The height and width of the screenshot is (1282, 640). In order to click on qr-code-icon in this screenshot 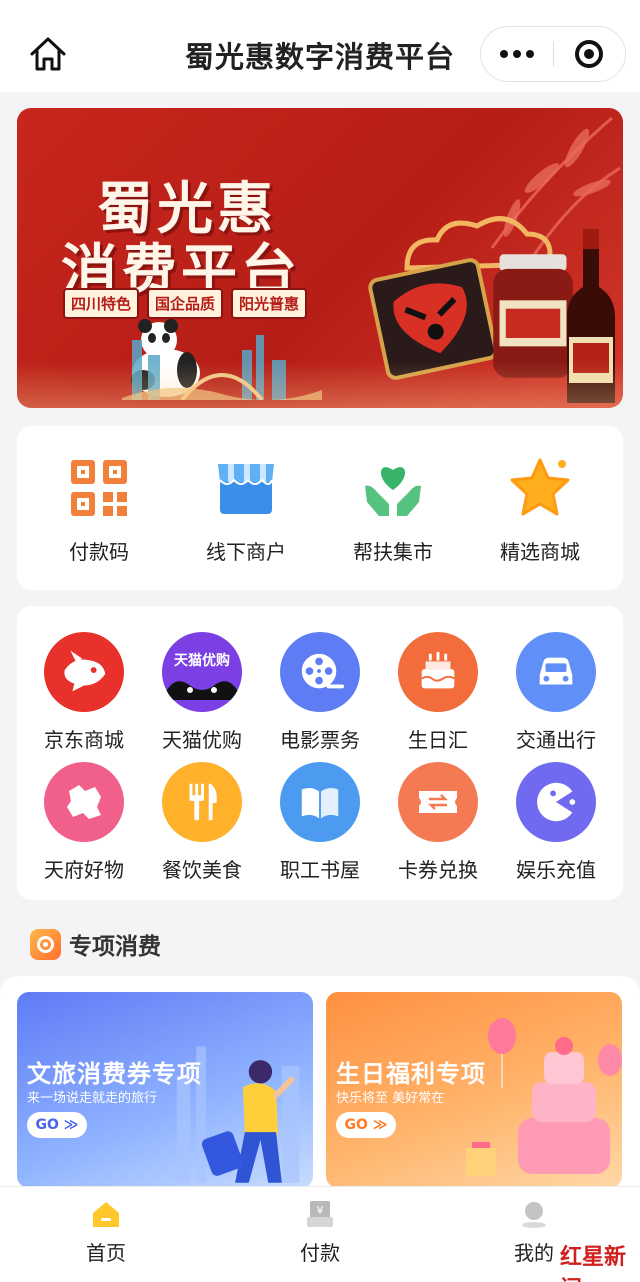, I will do `click(99, 488)`.